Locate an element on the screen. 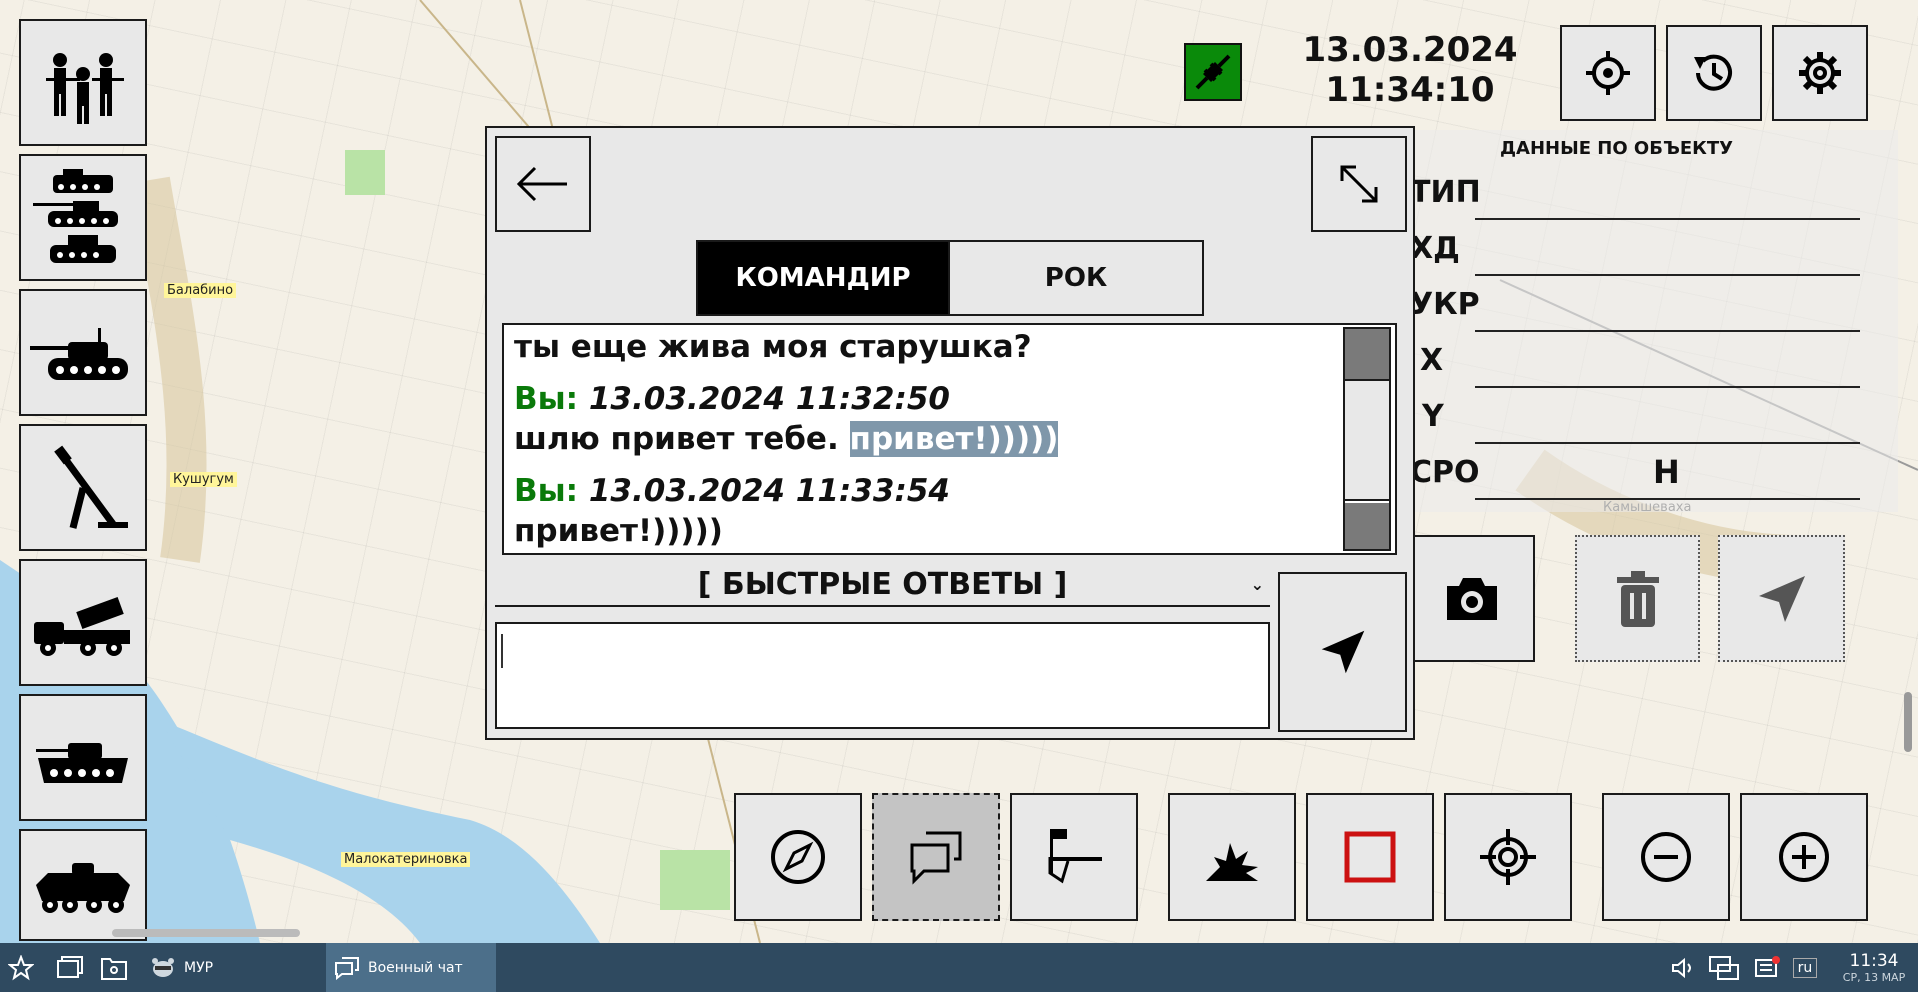 This screenshot has height=992, width=1918. send-message-button is located at coordinates (1342, 652).